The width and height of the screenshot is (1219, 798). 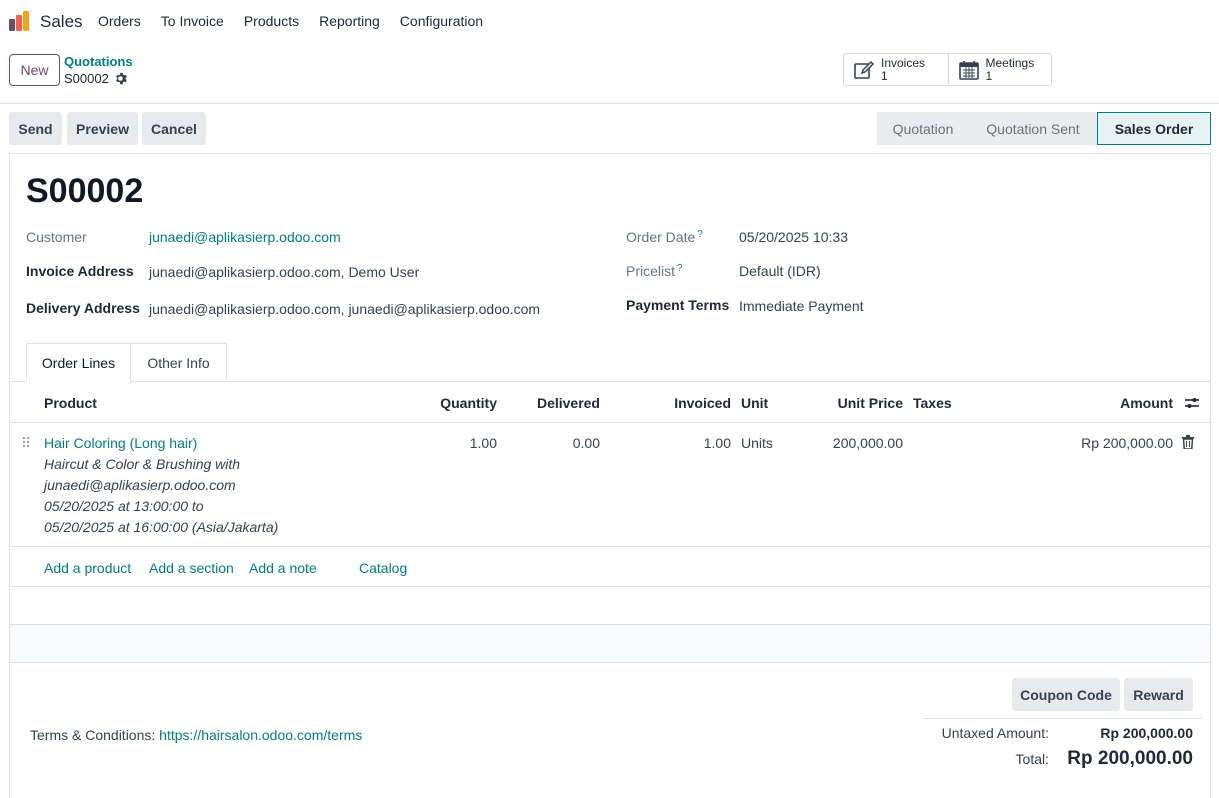 I want to click on send-button: Send, so click(x=35, y=128).